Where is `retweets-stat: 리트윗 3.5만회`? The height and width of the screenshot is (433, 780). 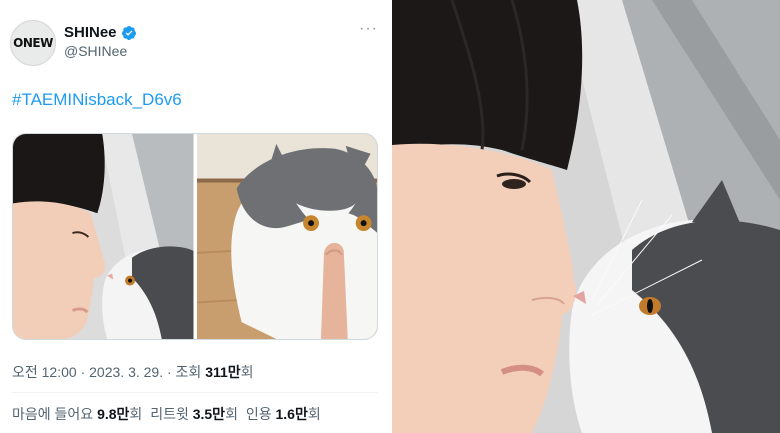 retweets-stat: 리트윗 3.5만회 is located at coordinates (192, 414).